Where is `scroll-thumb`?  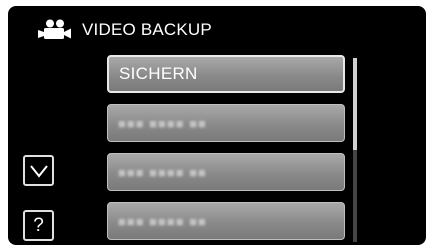
scroll-thumb is located at coordinates (355, 104).